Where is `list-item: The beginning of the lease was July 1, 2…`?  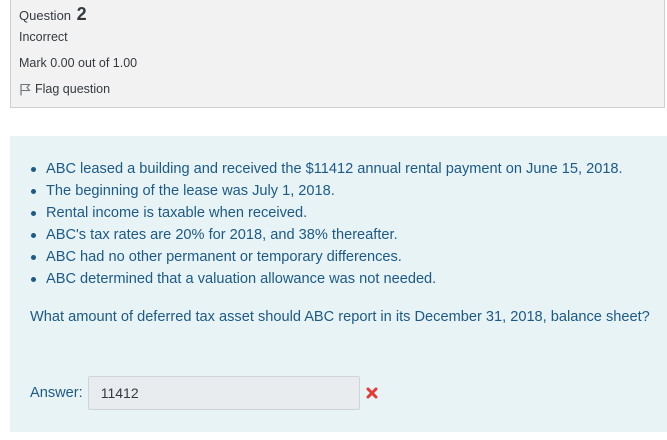 list-item: The beginning of the lease was July 1, 2… is located at coordinates (327, 191).